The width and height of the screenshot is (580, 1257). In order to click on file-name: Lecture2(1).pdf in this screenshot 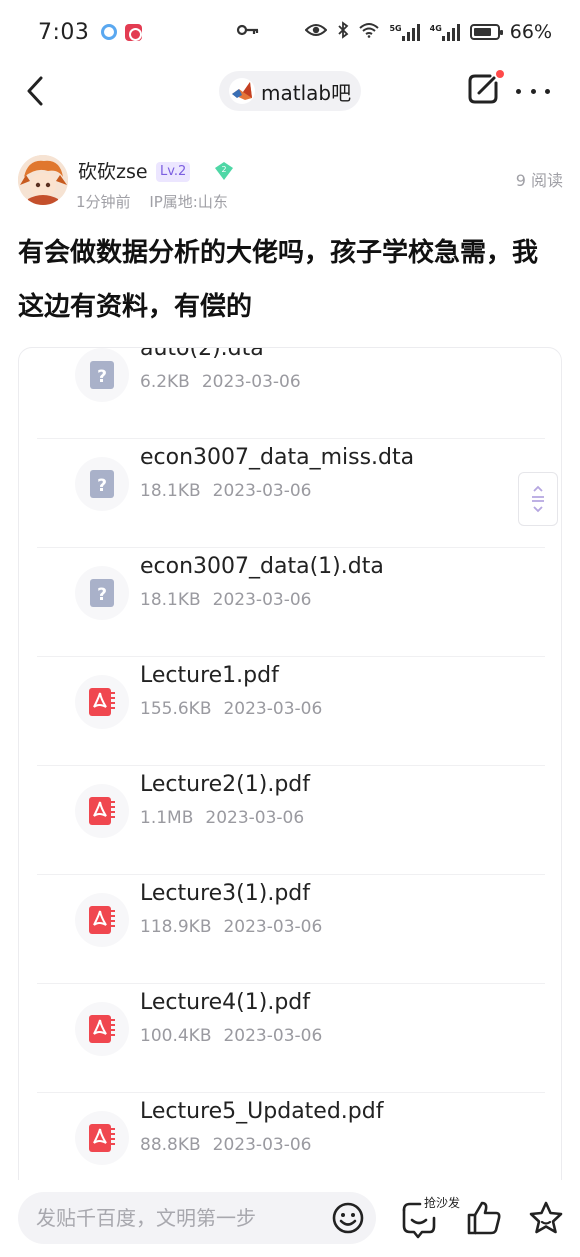, I will do `click(225, 784)`.